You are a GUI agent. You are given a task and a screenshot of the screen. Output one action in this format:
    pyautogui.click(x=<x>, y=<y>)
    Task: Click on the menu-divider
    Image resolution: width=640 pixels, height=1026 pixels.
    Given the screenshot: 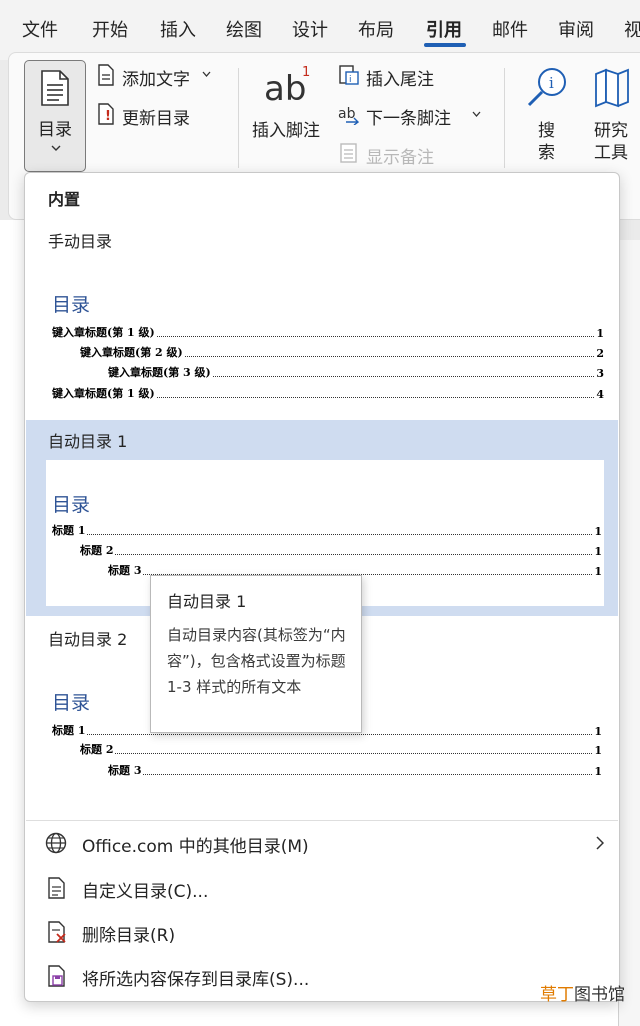 What is the action you would take?
    pyautogui.click(x=322, y=820)
    